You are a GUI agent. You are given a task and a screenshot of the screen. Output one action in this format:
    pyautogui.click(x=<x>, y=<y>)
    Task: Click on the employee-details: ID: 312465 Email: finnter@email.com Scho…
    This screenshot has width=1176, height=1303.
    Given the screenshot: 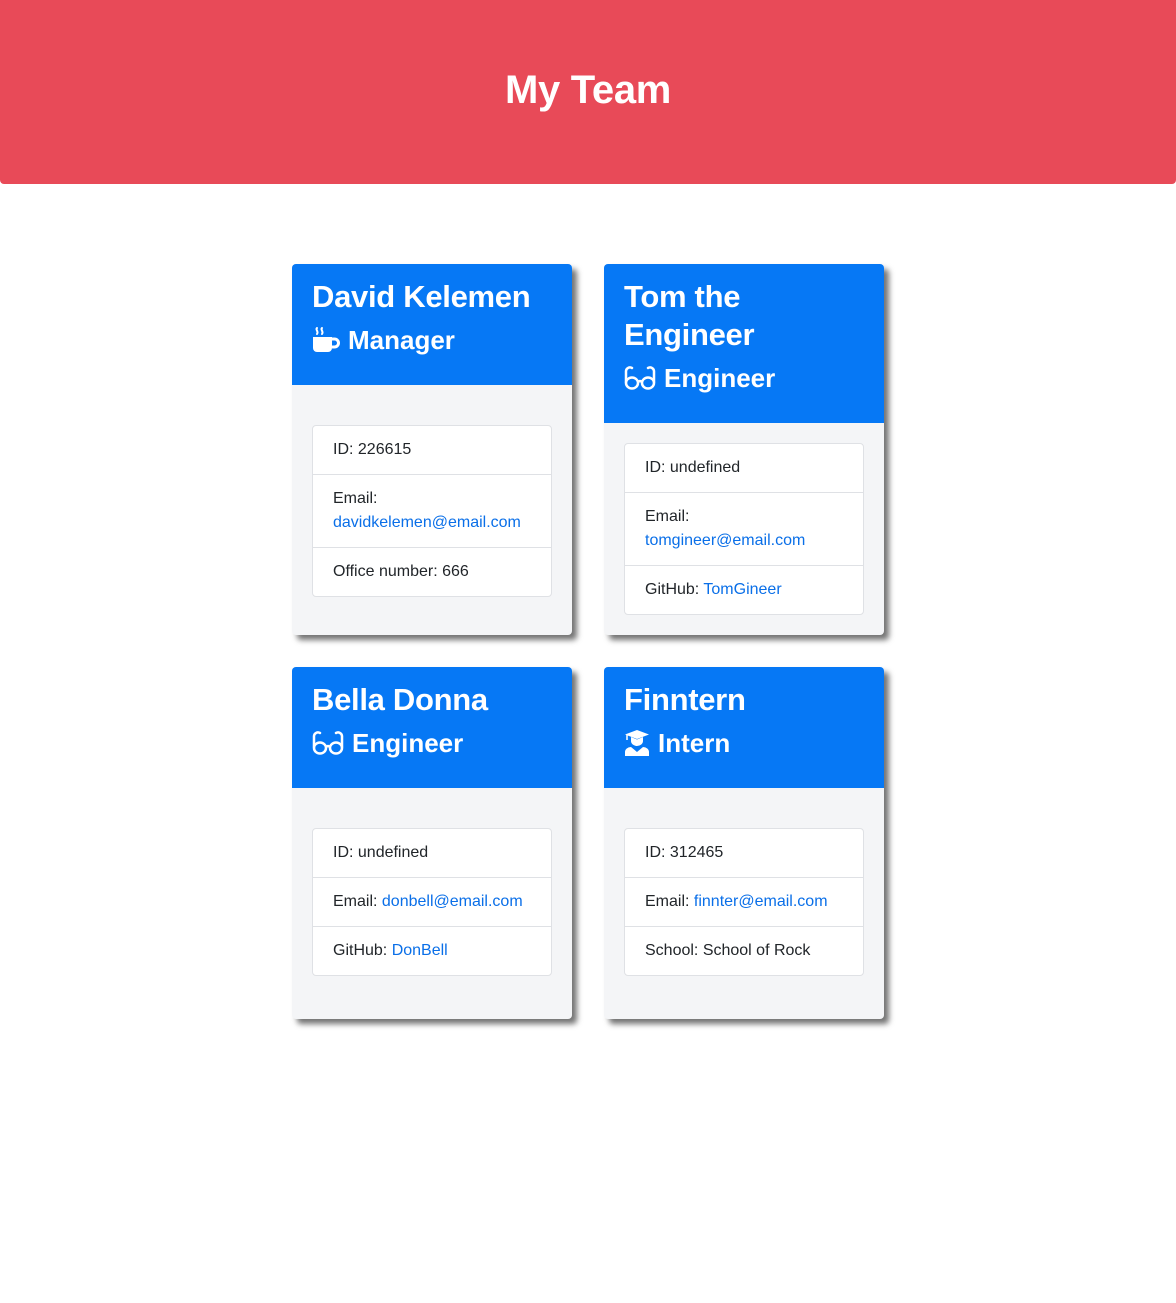 What is the action you would take?
    pyautogui.click(x=744, y=902)
    